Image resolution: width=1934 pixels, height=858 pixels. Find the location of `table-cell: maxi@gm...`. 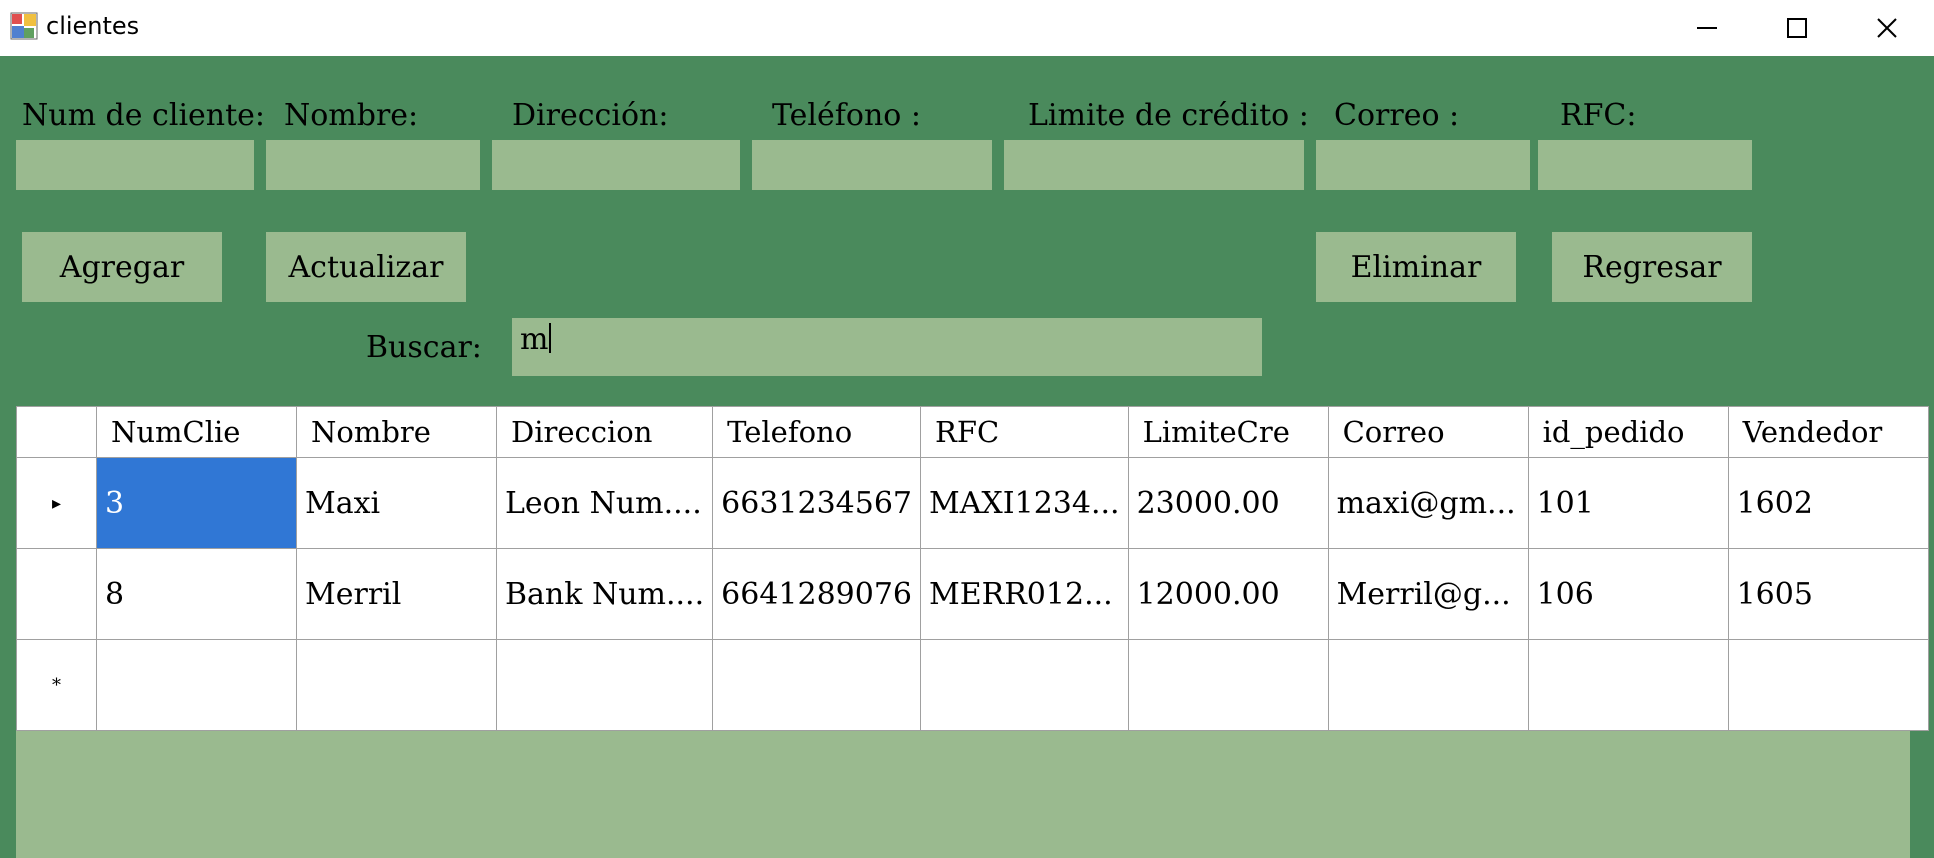

table-cell: maxi@gm... is located at coordinates (1428, 503).